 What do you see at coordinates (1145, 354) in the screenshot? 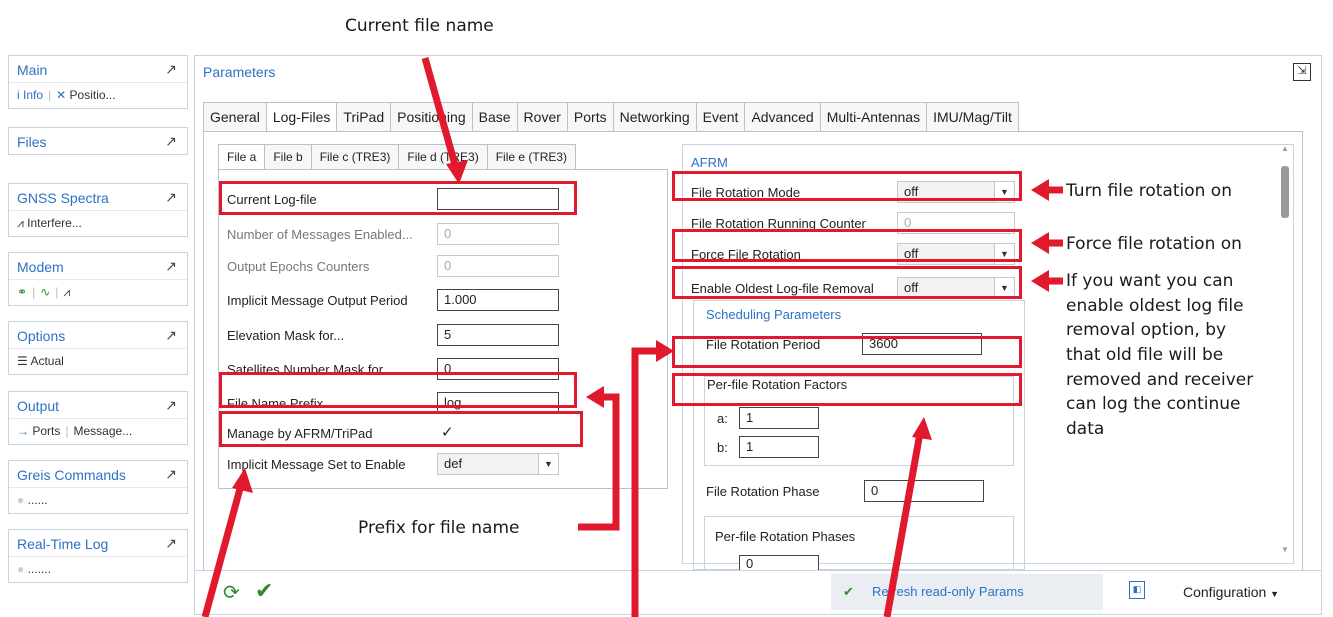
I see `annotation-line: that old file will be` at bounding box center [1145, 354].